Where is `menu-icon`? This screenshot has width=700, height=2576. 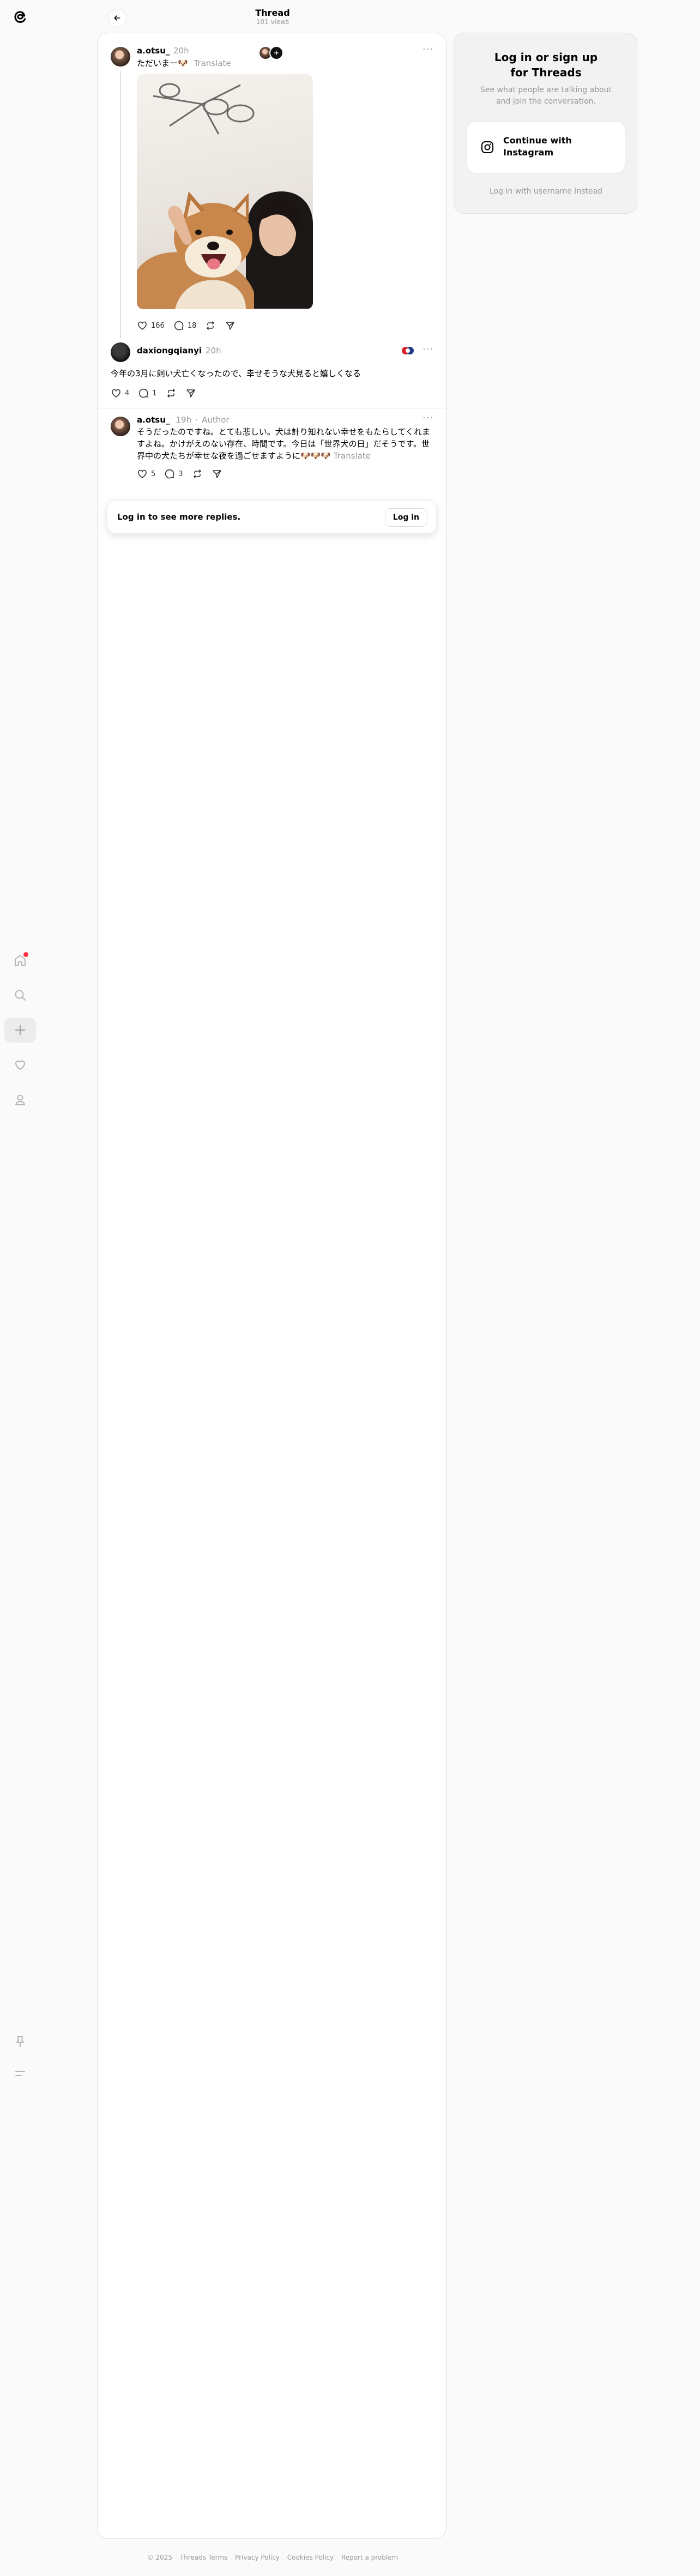 menu-icon is located at coordinates (20, 2073).